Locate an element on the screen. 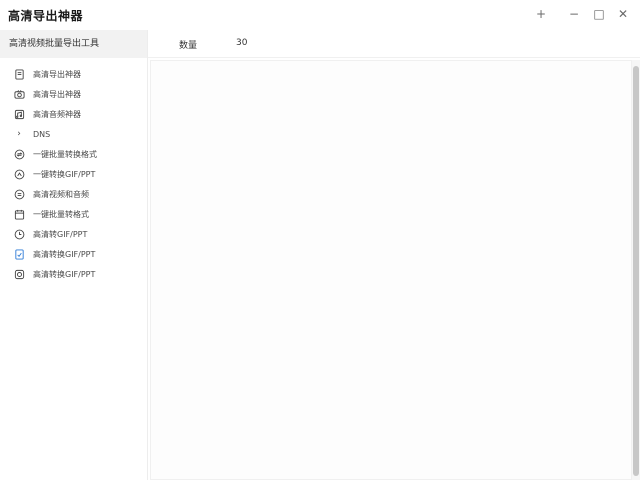  sidebar-item: 高清视频和音频 is located at coordinates (73, 194).